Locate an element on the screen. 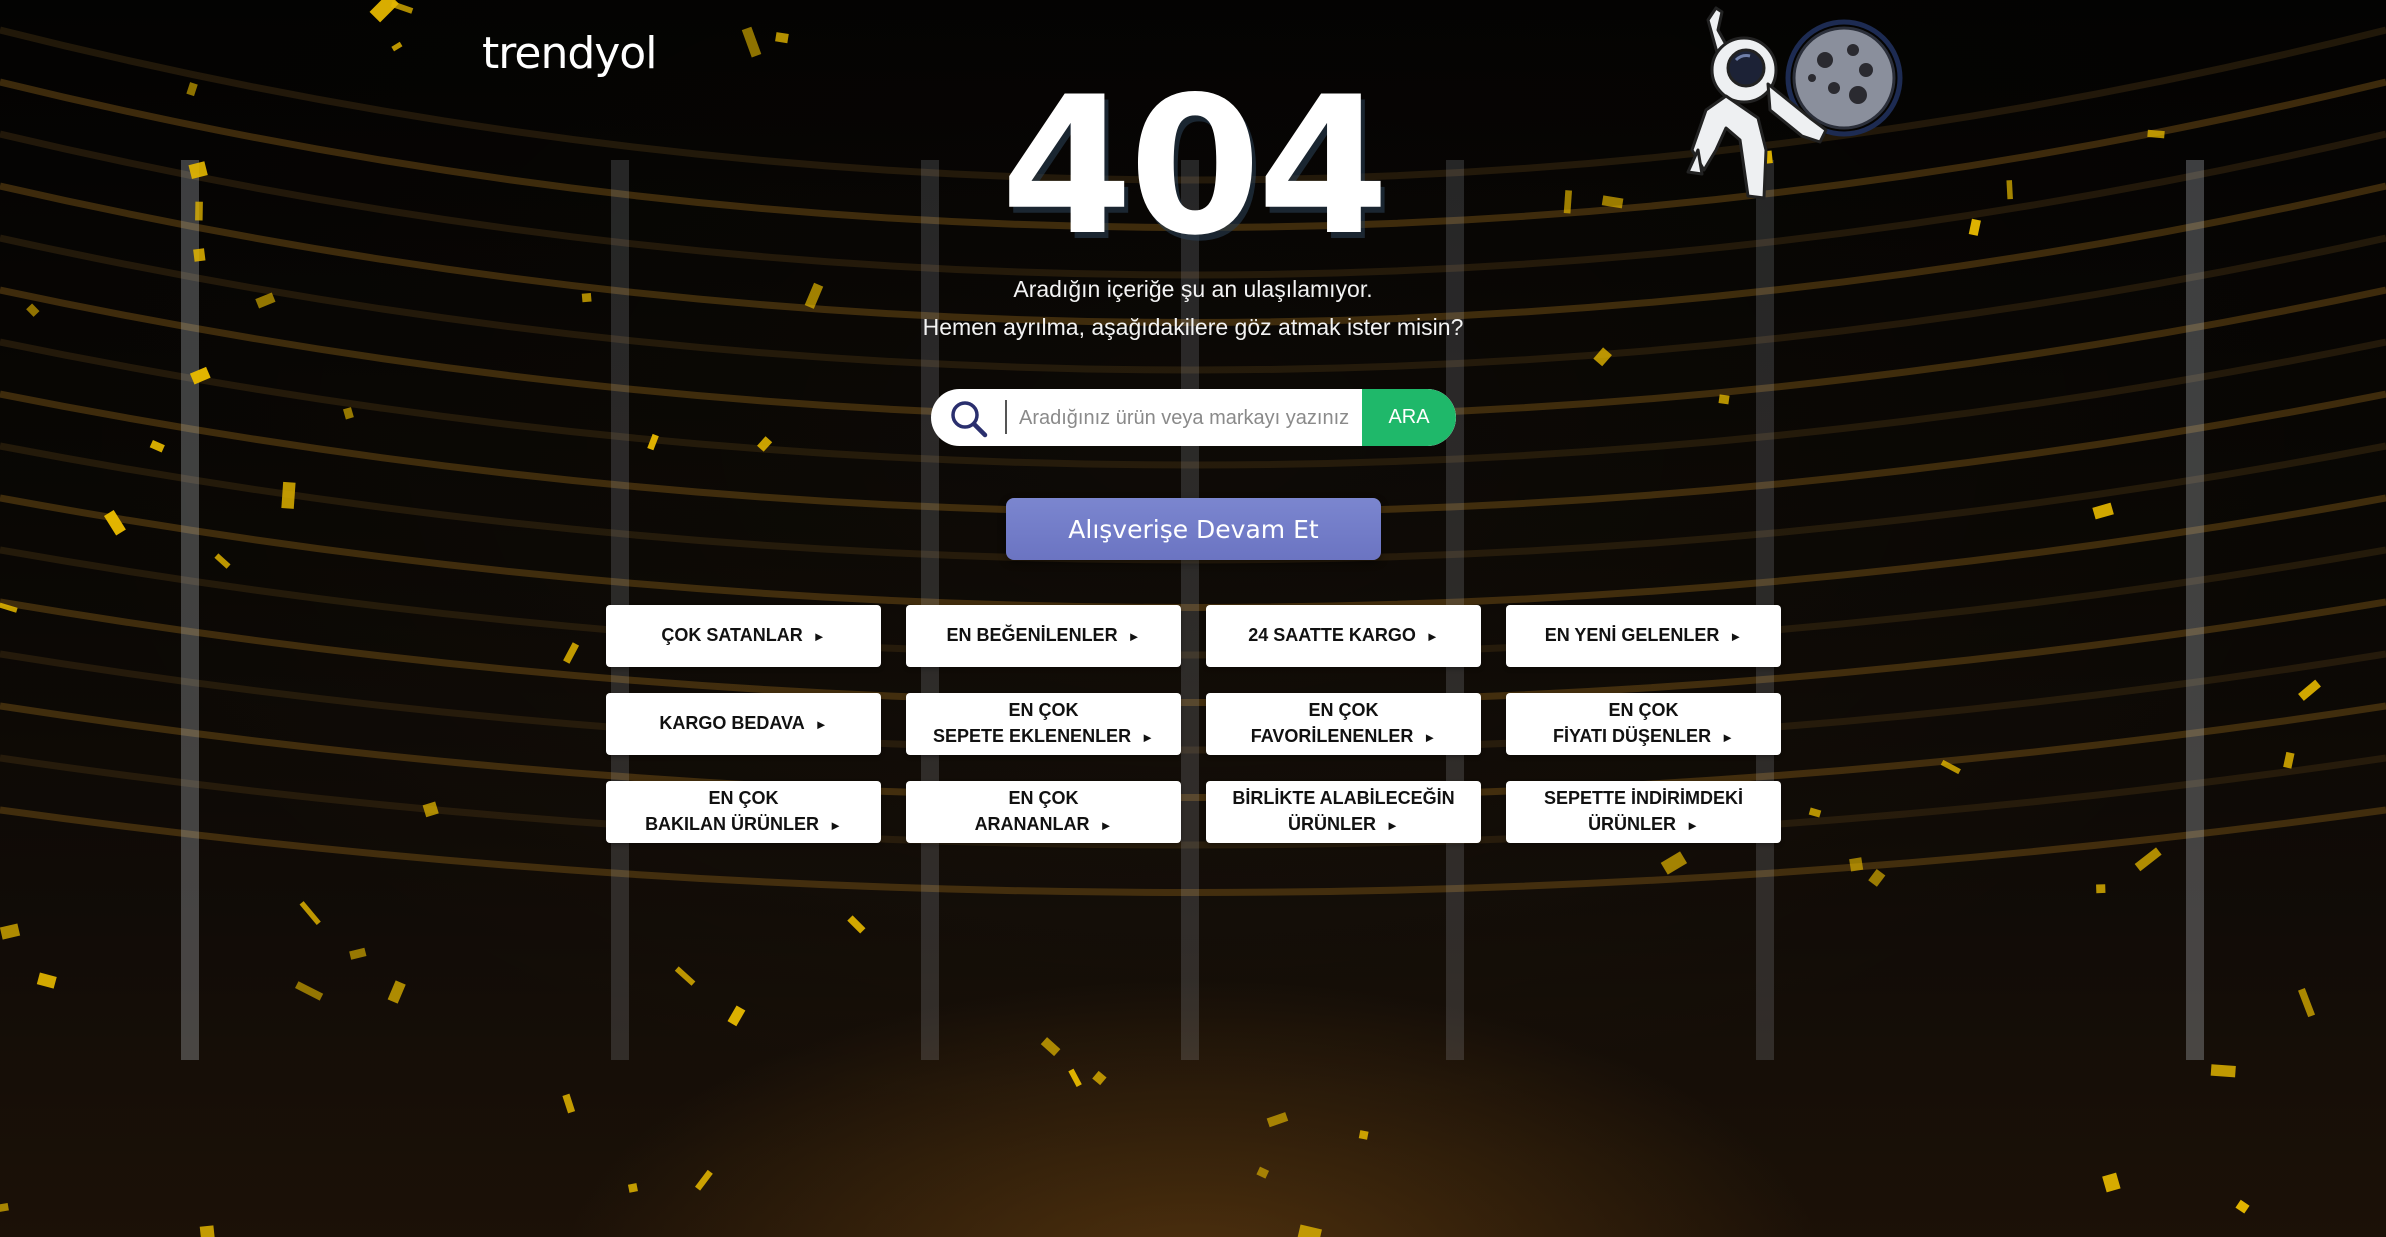 This screenshot has height=1237, width=2386. search-button: ARA is located at coordinates (1409, 417).